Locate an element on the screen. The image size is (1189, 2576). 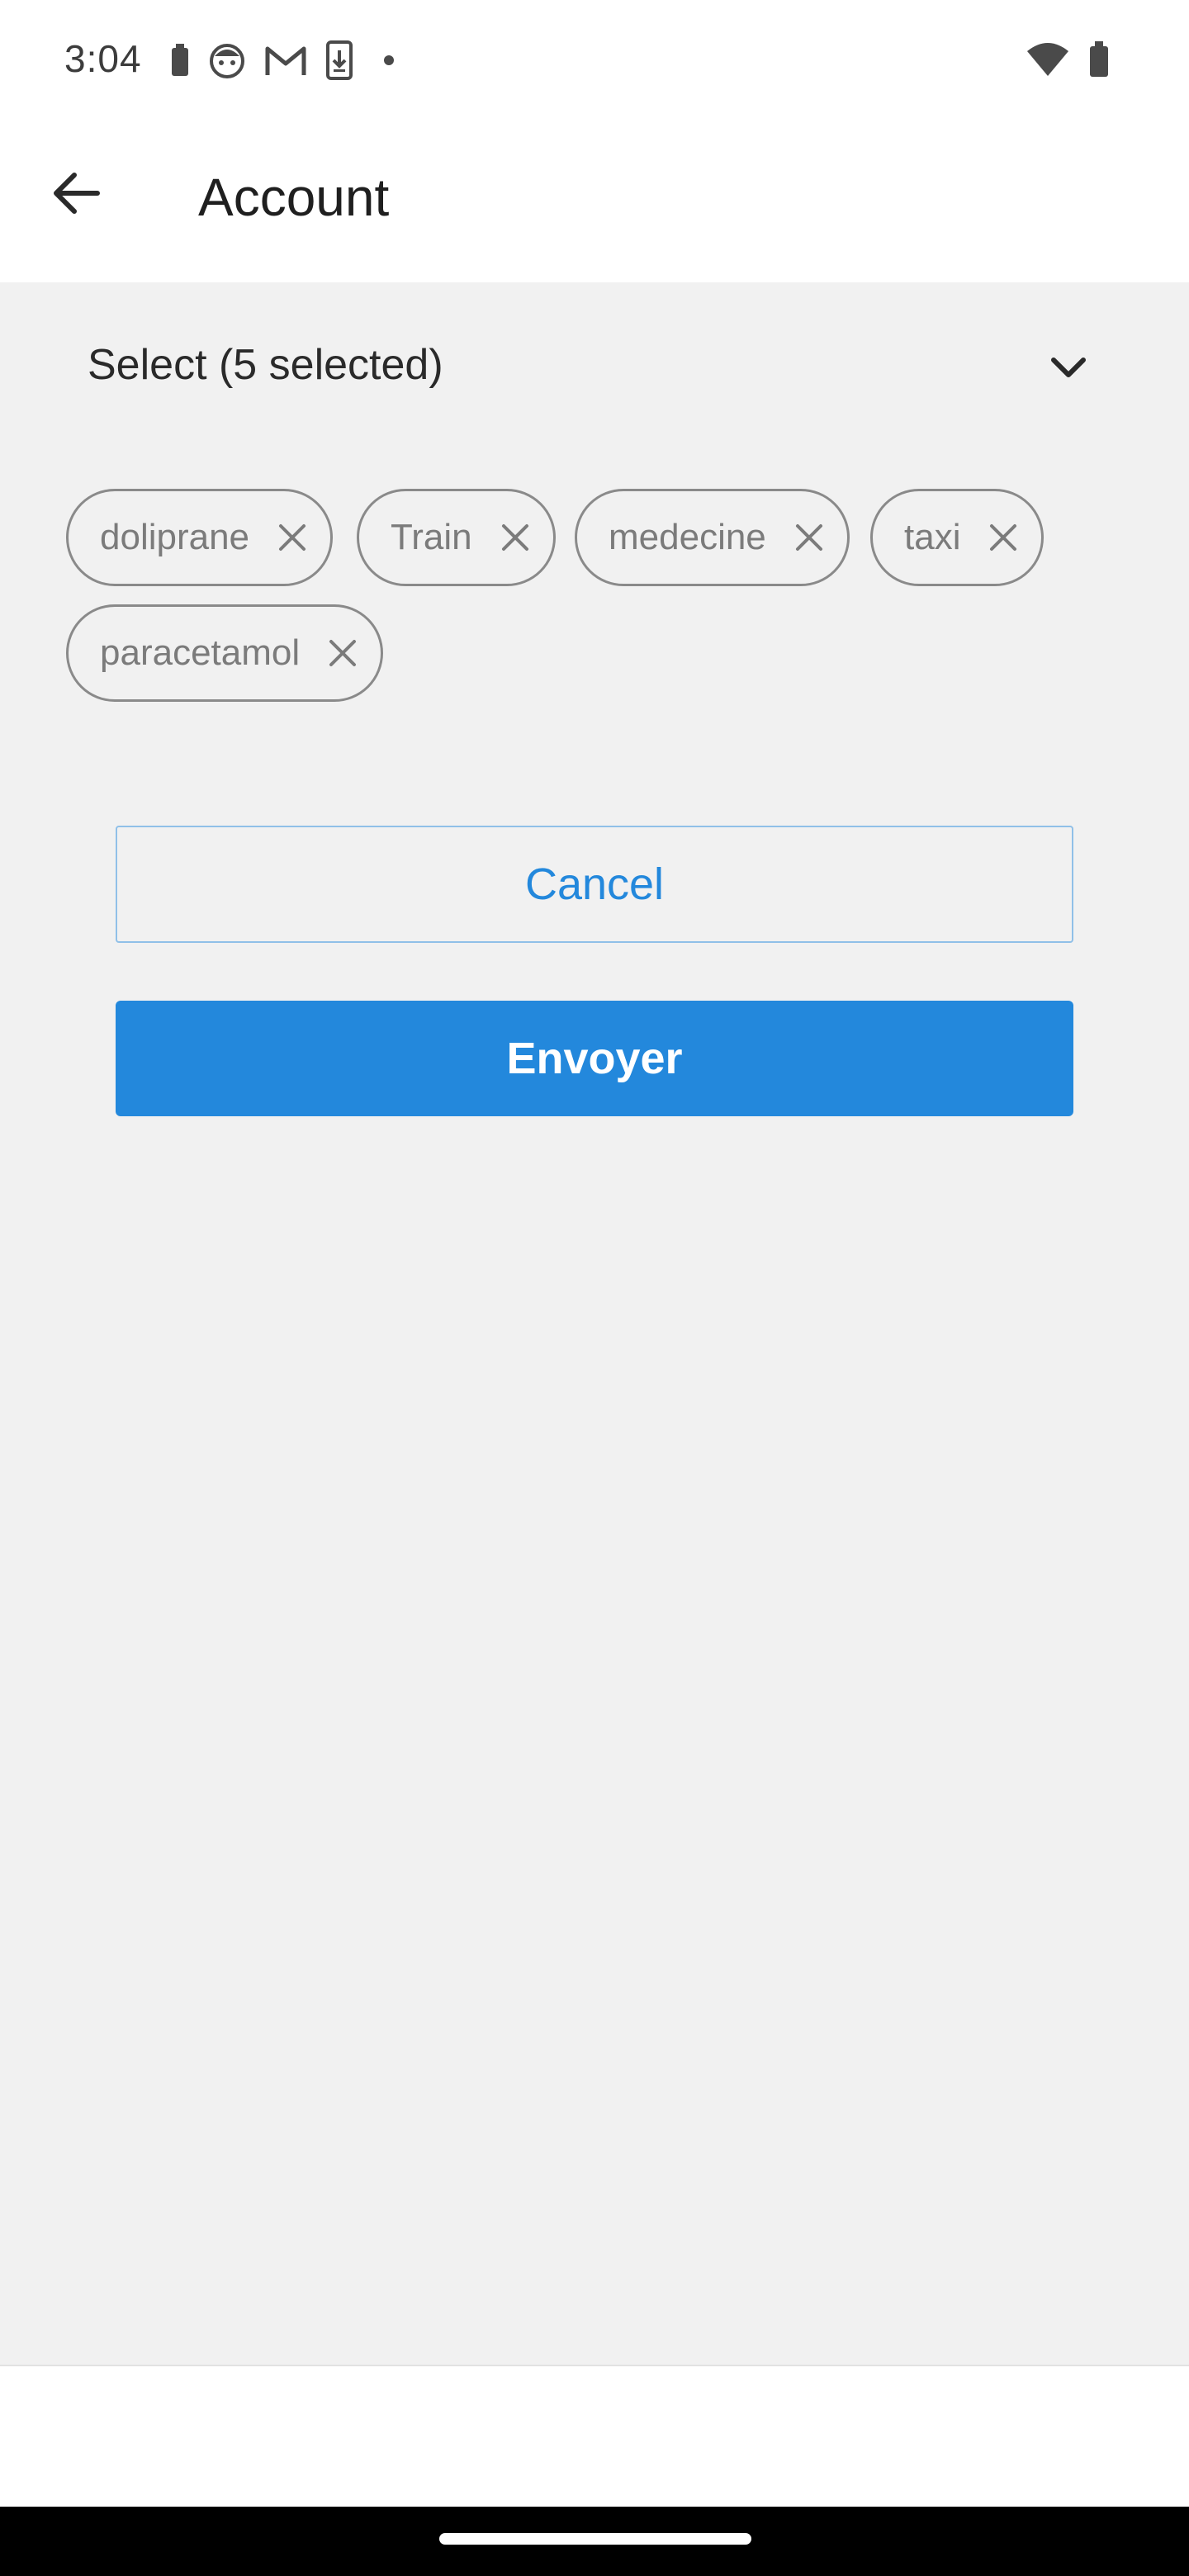
wifi-icon is located at coordinates (1048, 59).